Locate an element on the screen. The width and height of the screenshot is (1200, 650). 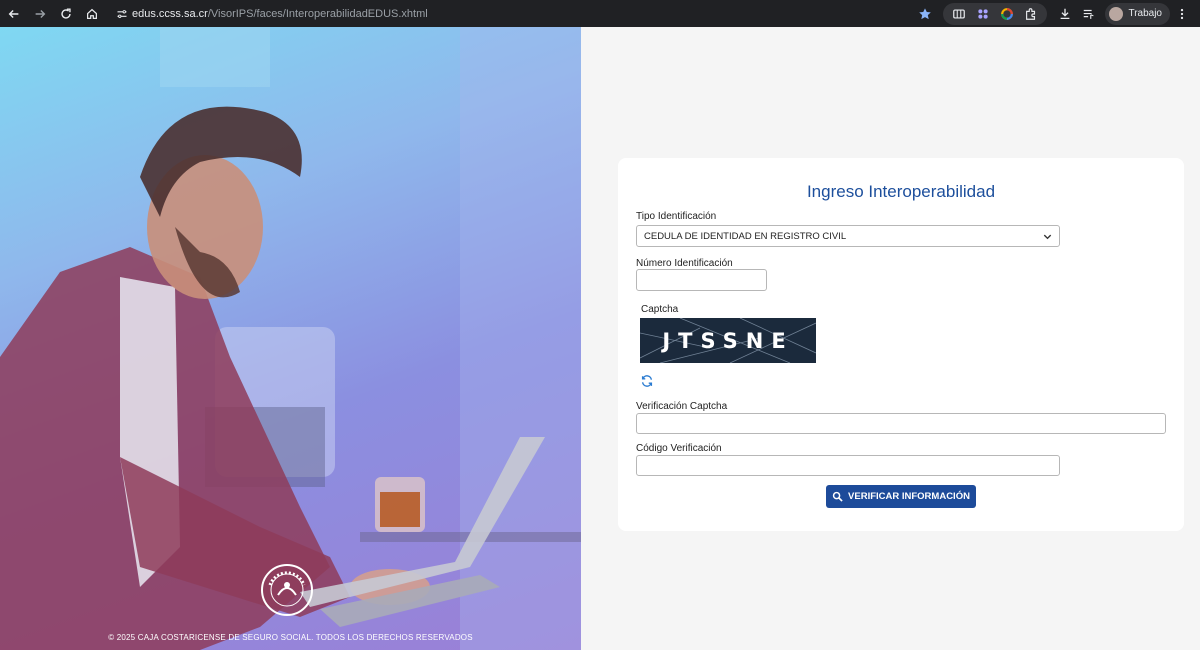
seguro-social-seal-logo is located at coordinates (287, 590).